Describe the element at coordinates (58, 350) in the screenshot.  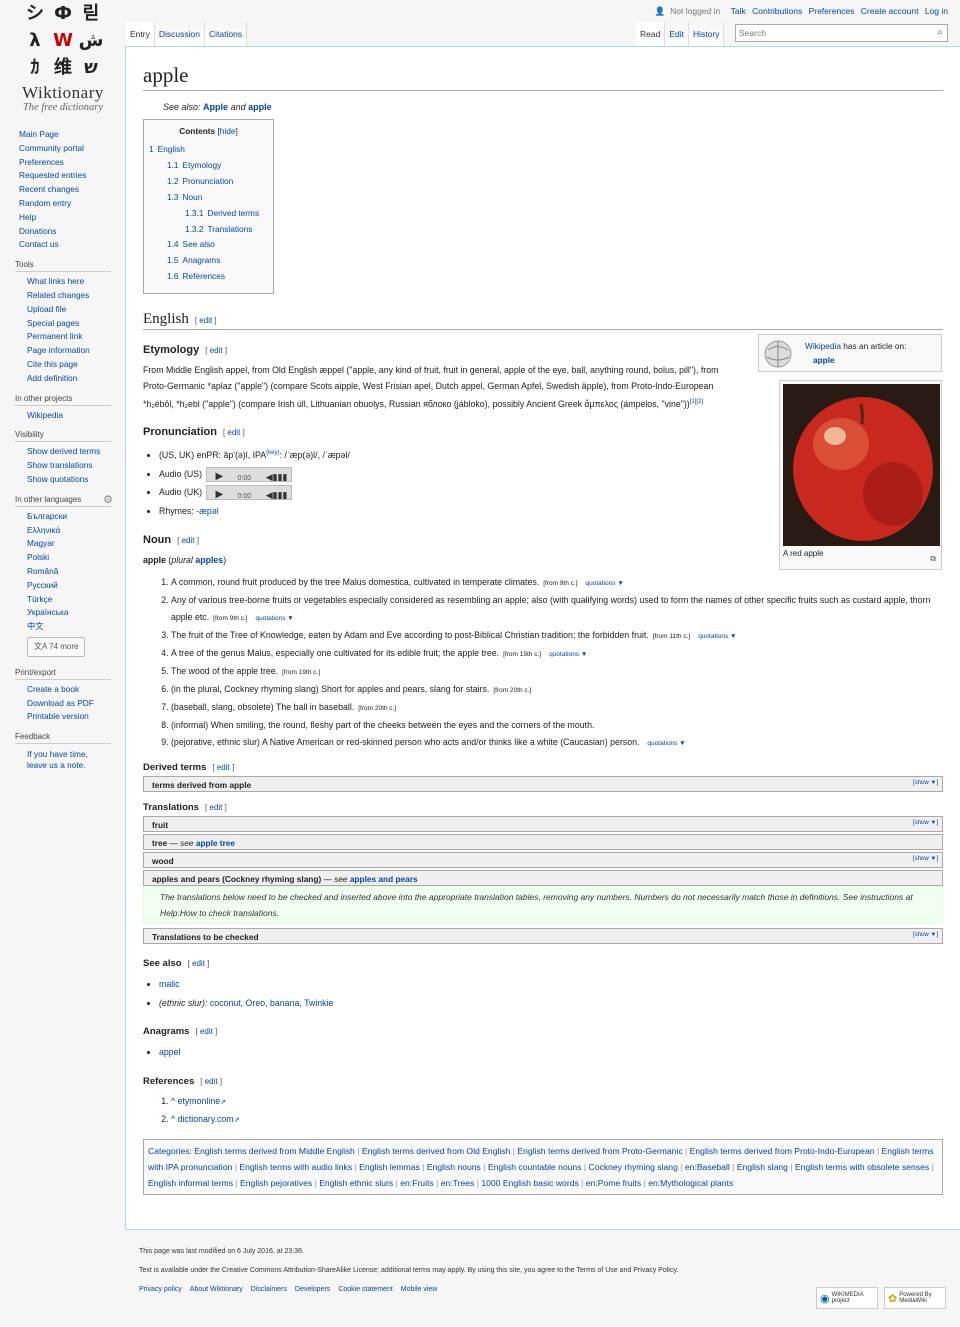
I see `tool-link: Page information` at that location.